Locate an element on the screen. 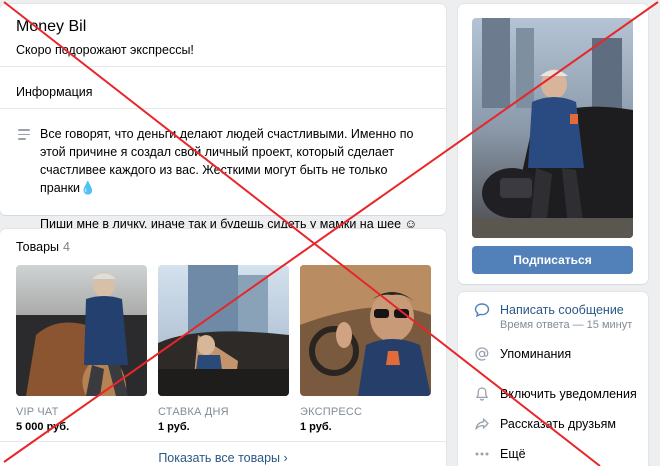  info-section-title: Информация is located at coordinates (54, 92).